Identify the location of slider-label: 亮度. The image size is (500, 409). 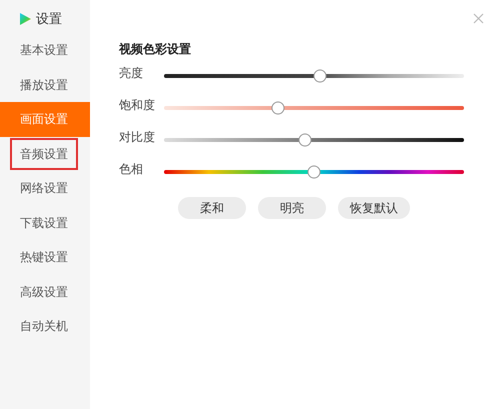
(131, 73).